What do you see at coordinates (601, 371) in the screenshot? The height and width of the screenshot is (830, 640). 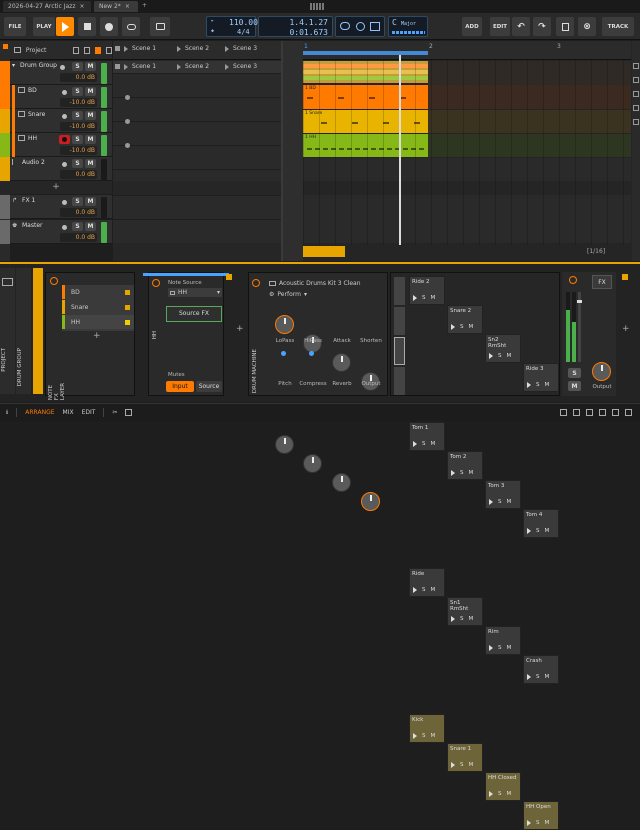 I see `knob-output-main` at bounding box center [601, 371].